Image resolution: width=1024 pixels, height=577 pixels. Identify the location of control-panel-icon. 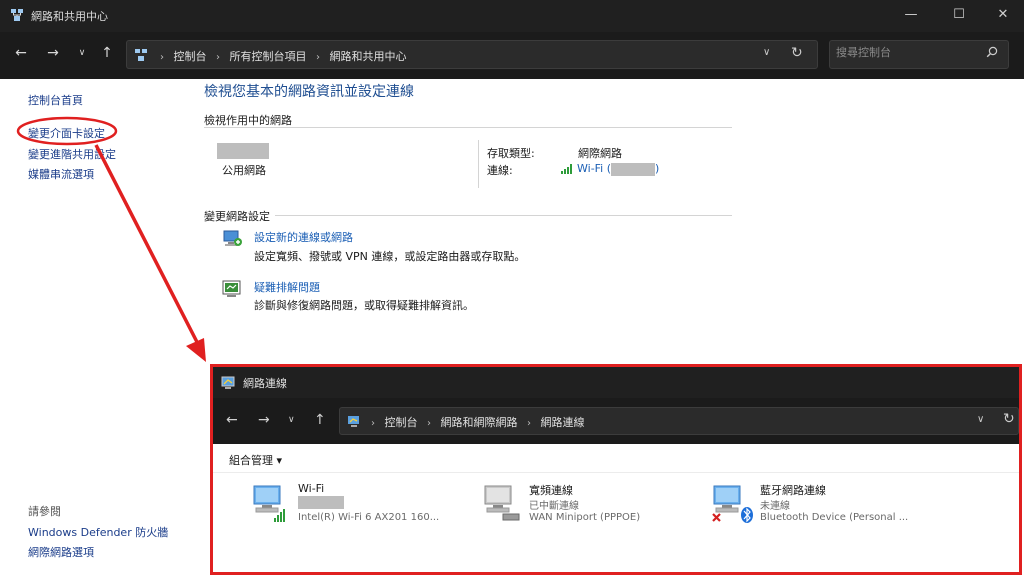
(141, 55).